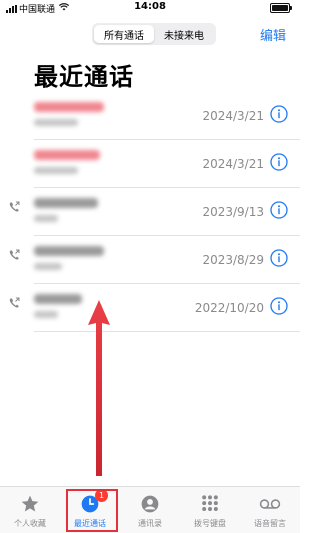 Image resolution: width=320 pixels, height=533 pixels. What do you see at coordinates (167, 331) in the screenshot?
I see `row-divider` at bounding box center [167, 331].